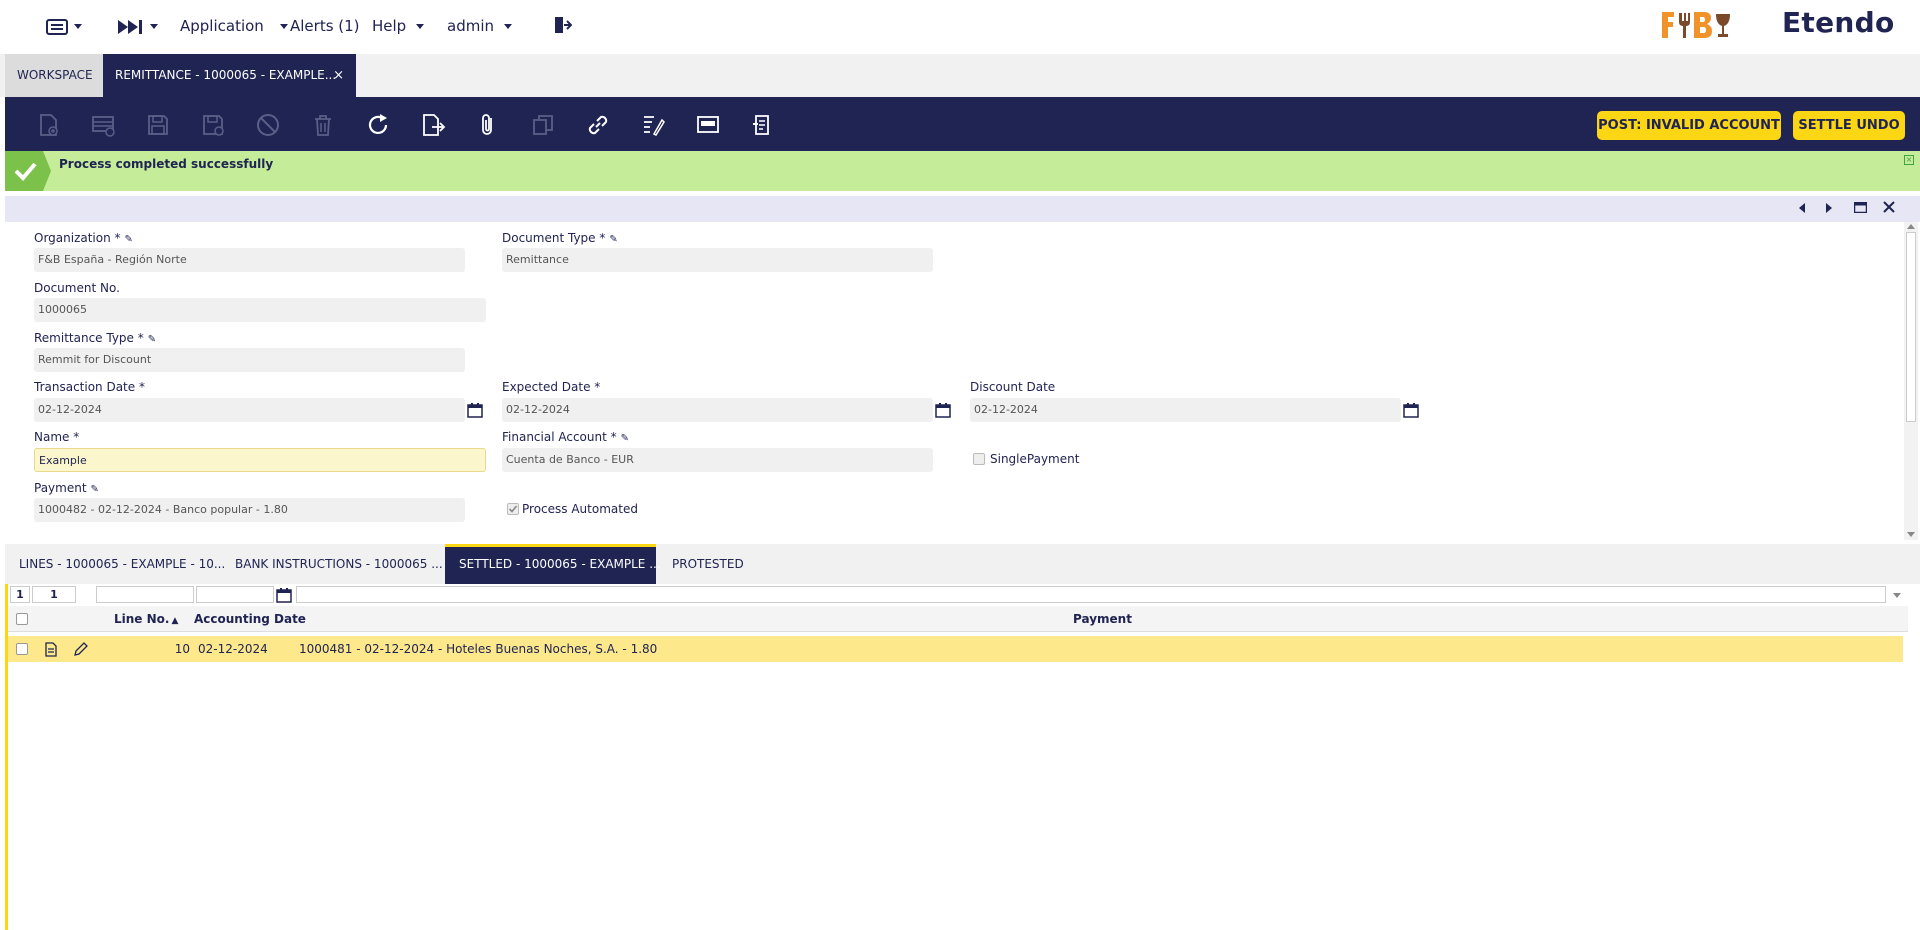 The image size is (1920, 930). What do you see at coordinates (249, 260) in the screenshot?
I see `organization-field: F&B España - Región Norte` at bounding box center [249, 260].